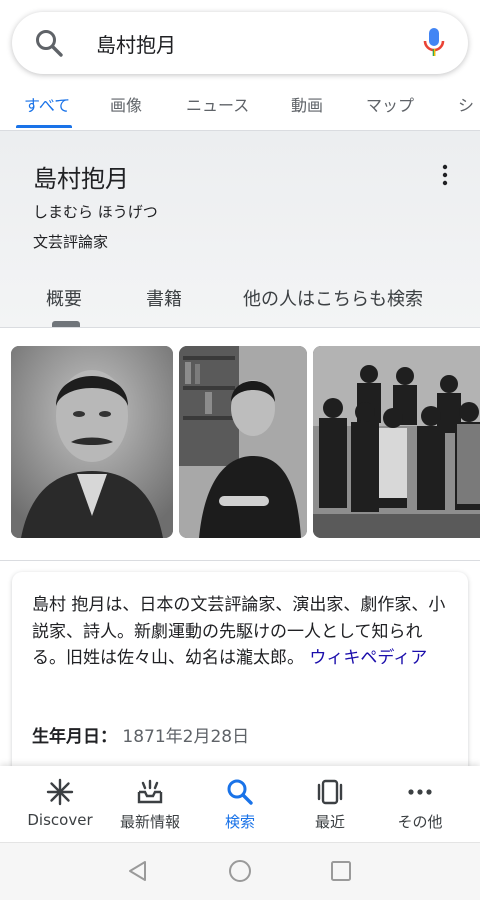 The height and width of the screenshot is (900, 480). Describe the element at coordinates (186, 737) in the screenshot. I see `birth-date-value: 1871年2月28日` at that location.